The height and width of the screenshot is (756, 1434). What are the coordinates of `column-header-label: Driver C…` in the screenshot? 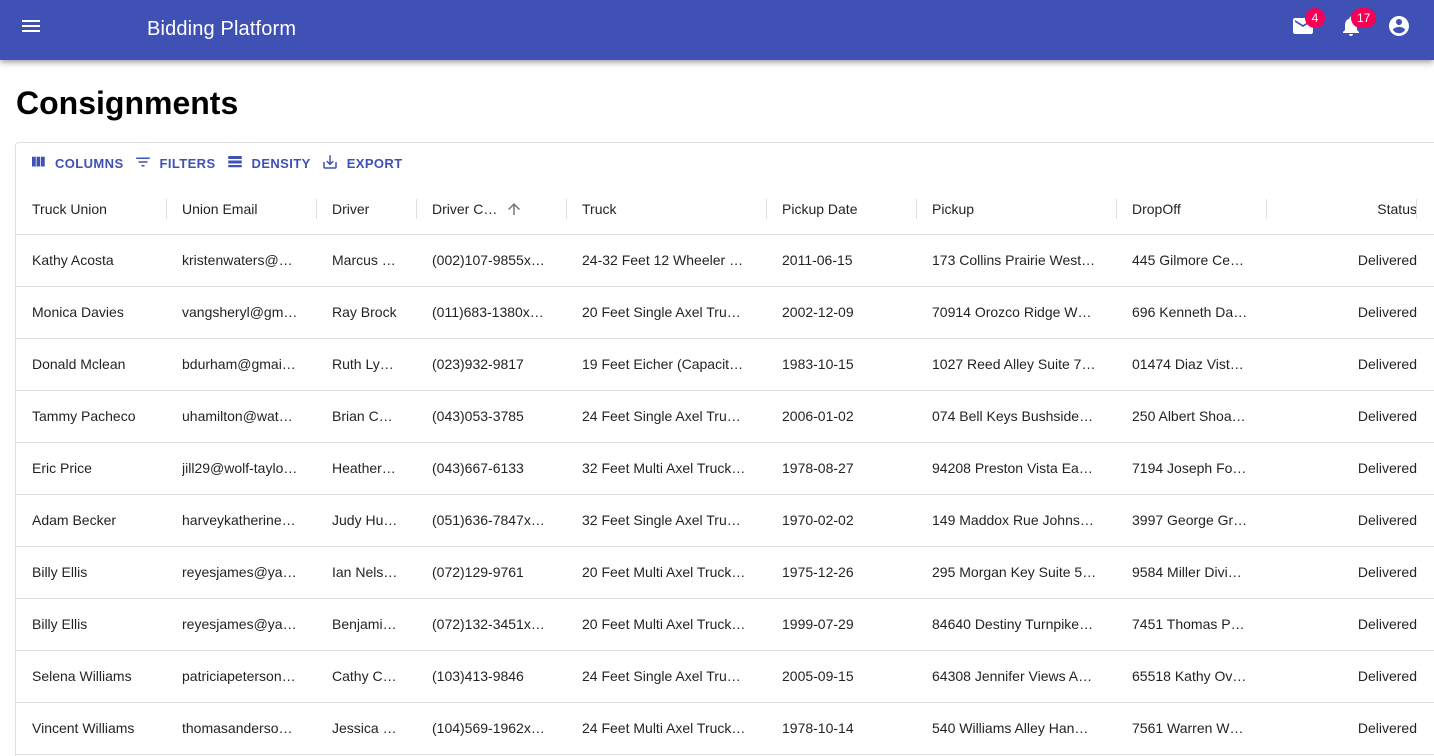 It's located at (465, 209).